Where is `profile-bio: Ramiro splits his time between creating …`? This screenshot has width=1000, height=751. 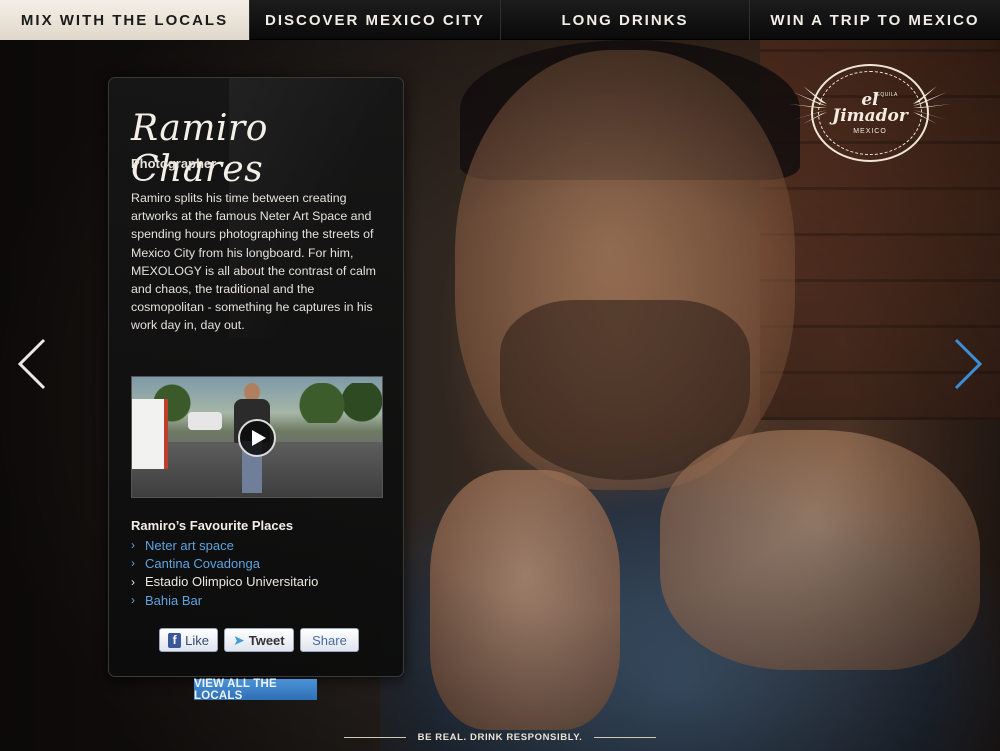 profile-bio: Ramiro splits his time between creating … is located at coordinates (253, 262).